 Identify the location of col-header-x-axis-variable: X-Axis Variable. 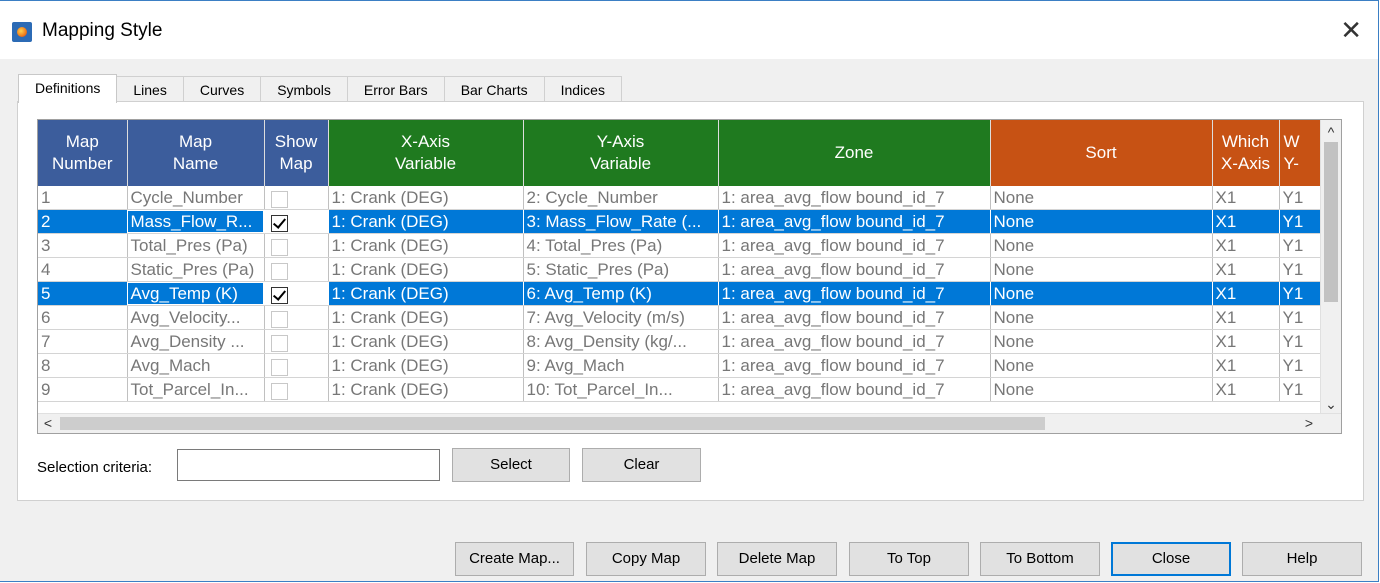
(426, 153).